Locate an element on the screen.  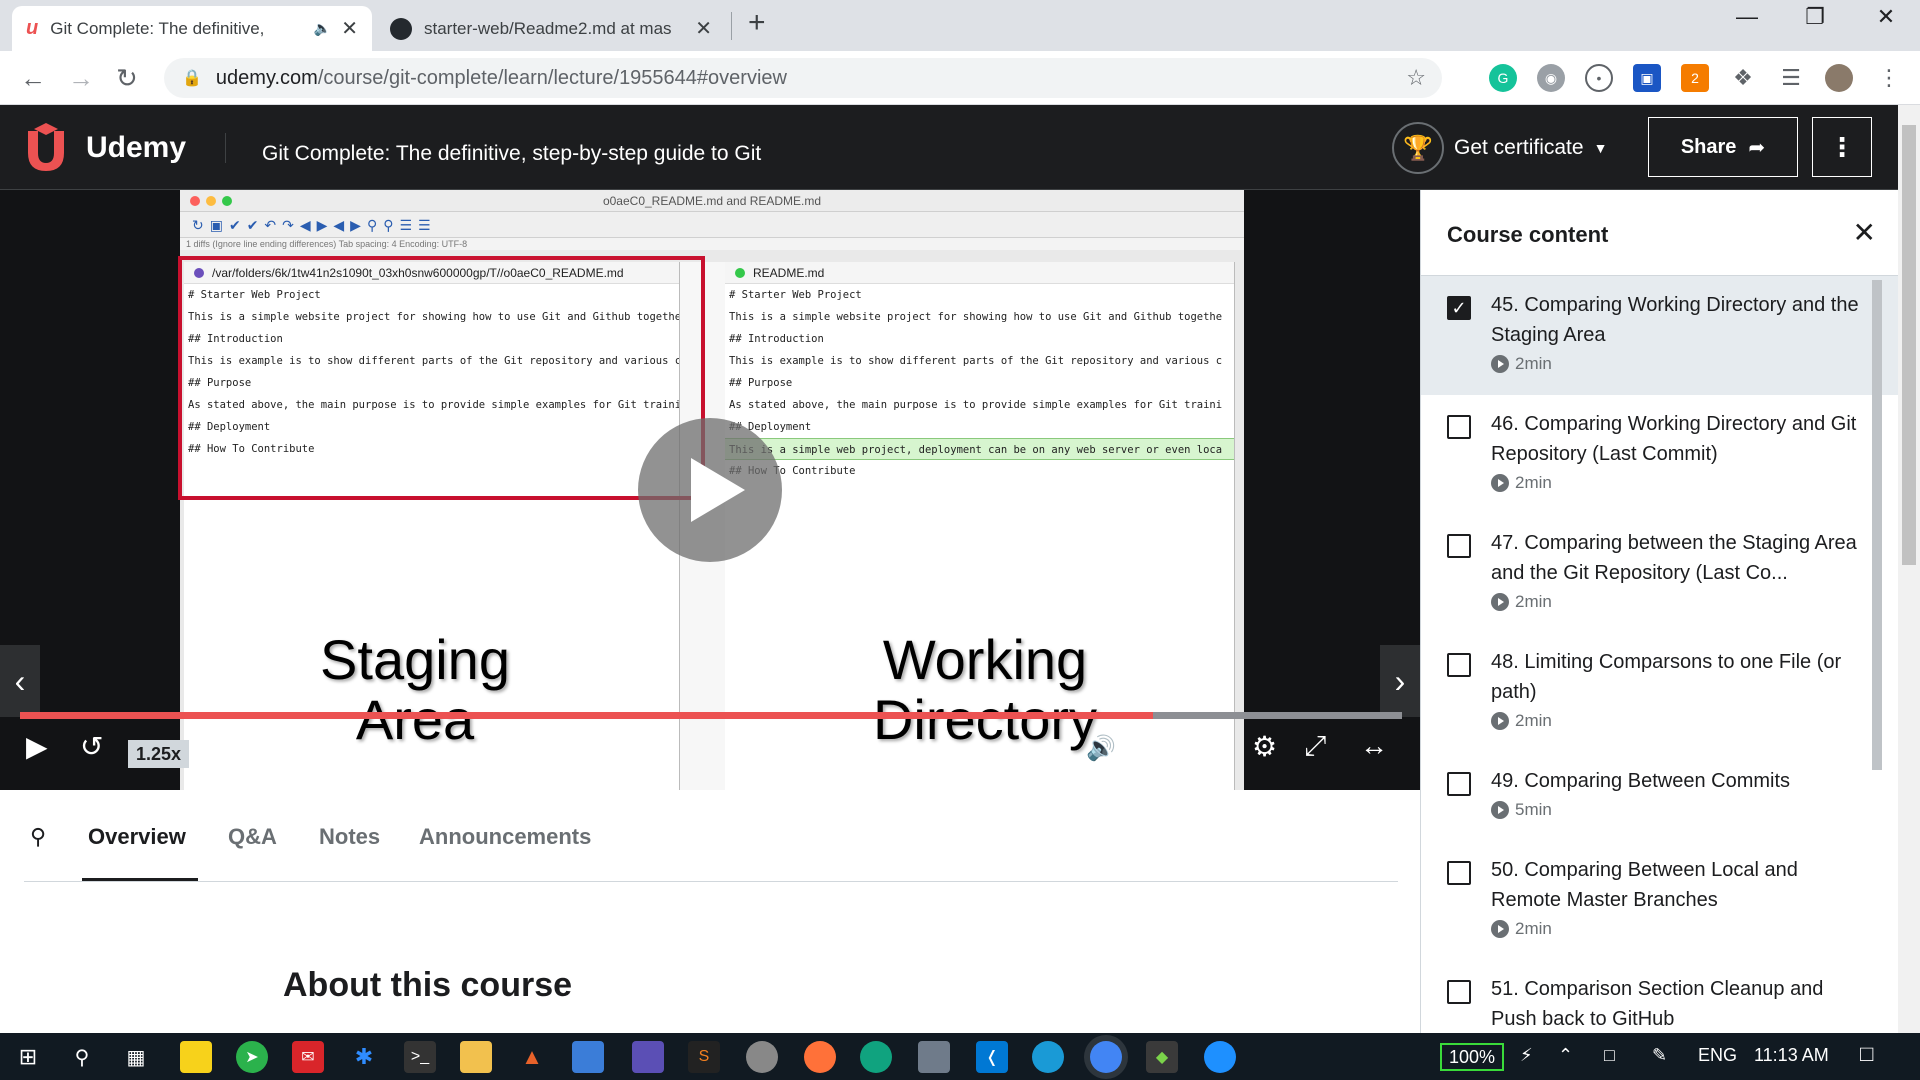
trophy-icon: 🏆 is located at coordinates (1418, 148).